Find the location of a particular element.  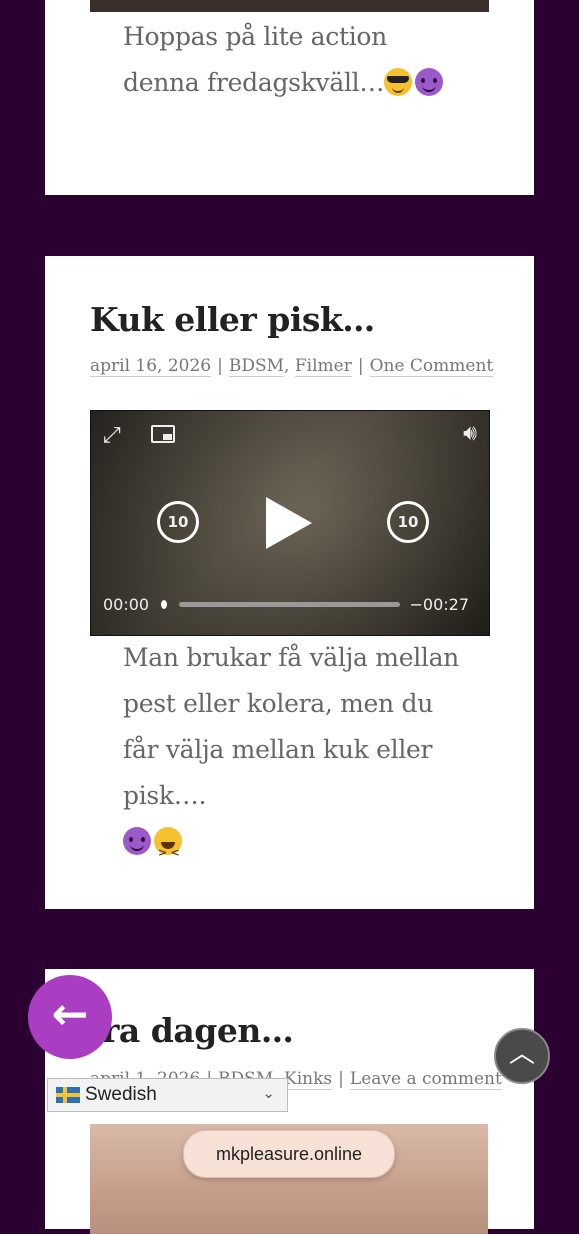

comments-link: Leave a comment is located at coordinates (425, 1079).